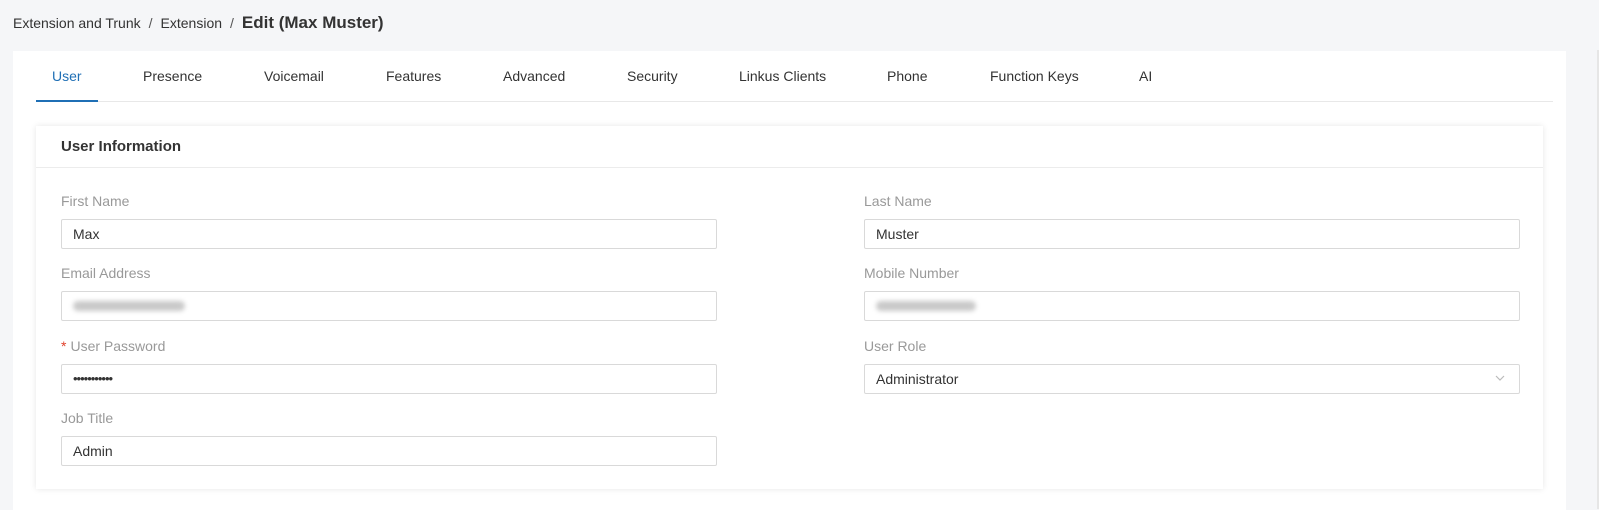 Image resolution: width=1599 pixels, height=510 pixels. I want to click on tab-presence: Presence, so click(172, 76).